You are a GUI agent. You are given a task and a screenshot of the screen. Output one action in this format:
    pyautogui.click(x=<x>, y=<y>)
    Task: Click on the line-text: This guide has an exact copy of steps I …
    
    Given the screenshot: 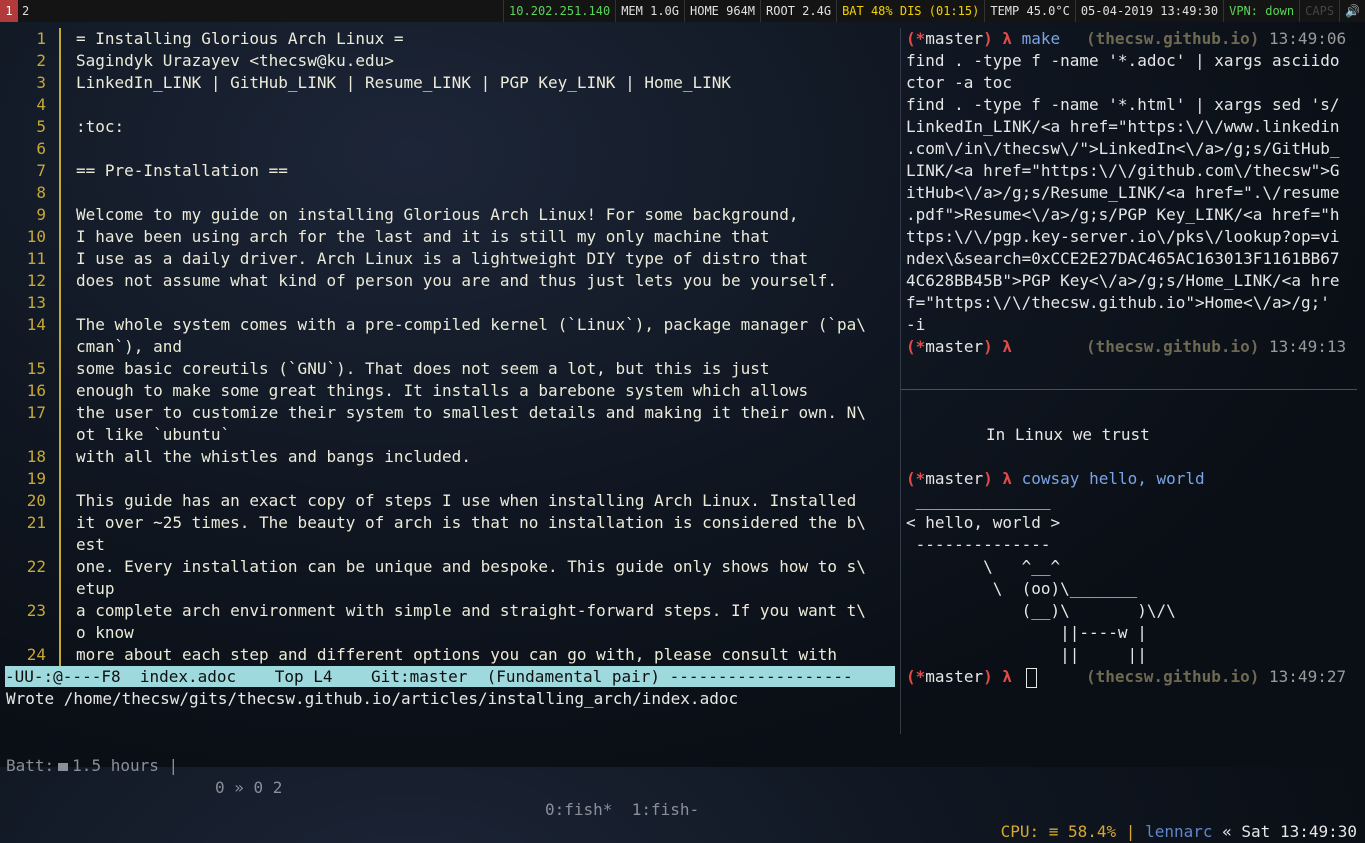 What is the action you would take?
    pyautogui.click(x=466, y=500)
    